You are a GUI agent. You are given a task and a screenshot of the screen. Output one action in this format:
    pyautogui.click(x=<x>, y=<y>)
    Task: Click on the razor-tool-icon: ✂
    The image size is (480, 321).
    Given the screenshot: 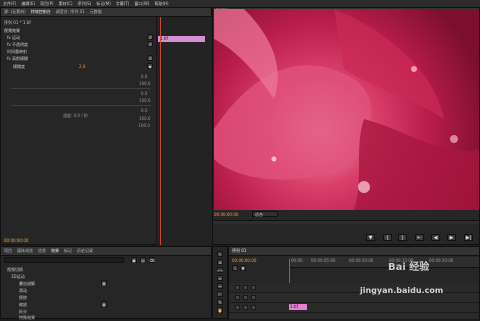 What is the action you would take?
    pyautogui.click(x=220, y=286)
    